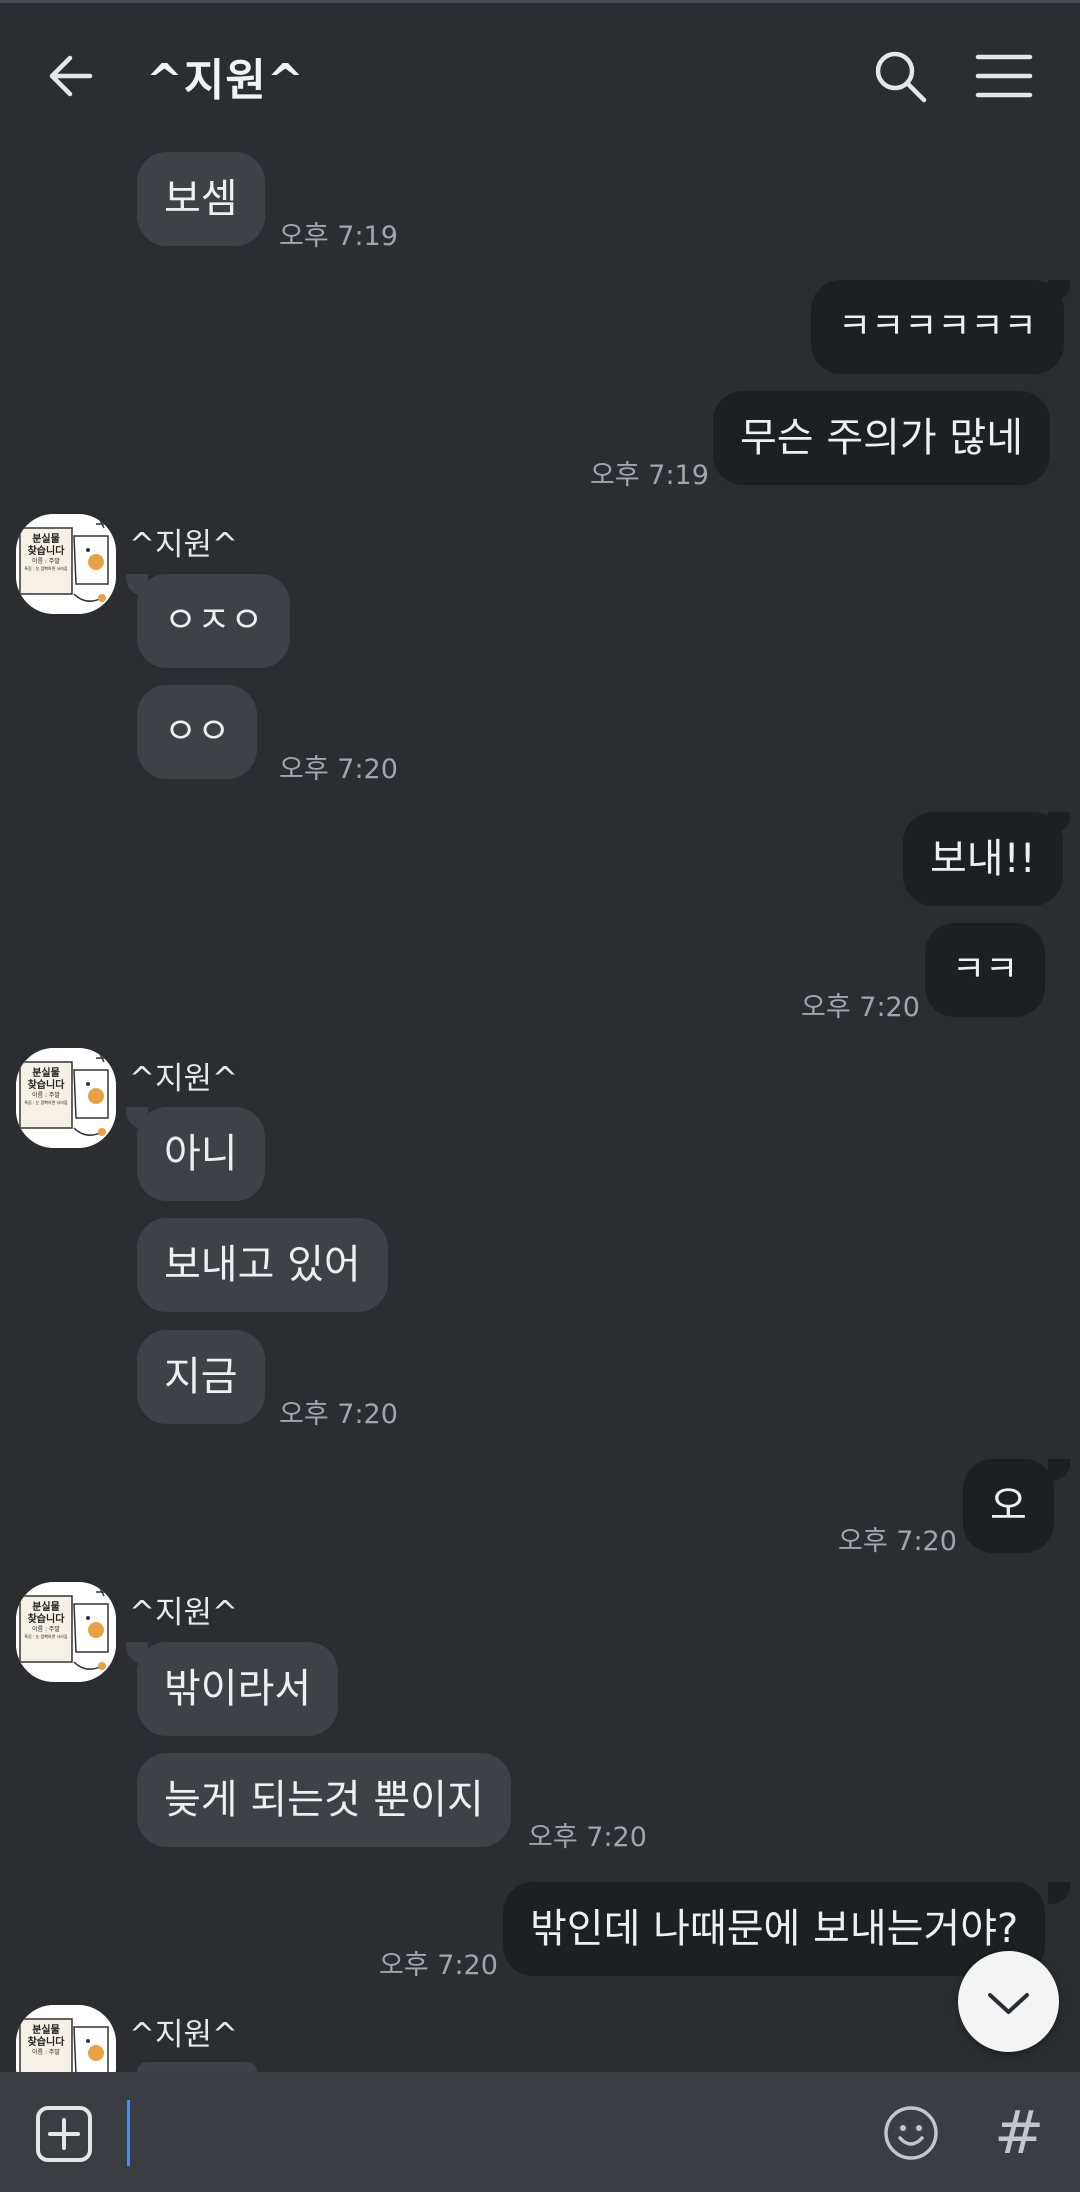 This screenshot has width=1080, height=2192. What do you see at coordinates (540, 1) in the screenshot?
I see `status-divider` at bounding box center [540, 1].